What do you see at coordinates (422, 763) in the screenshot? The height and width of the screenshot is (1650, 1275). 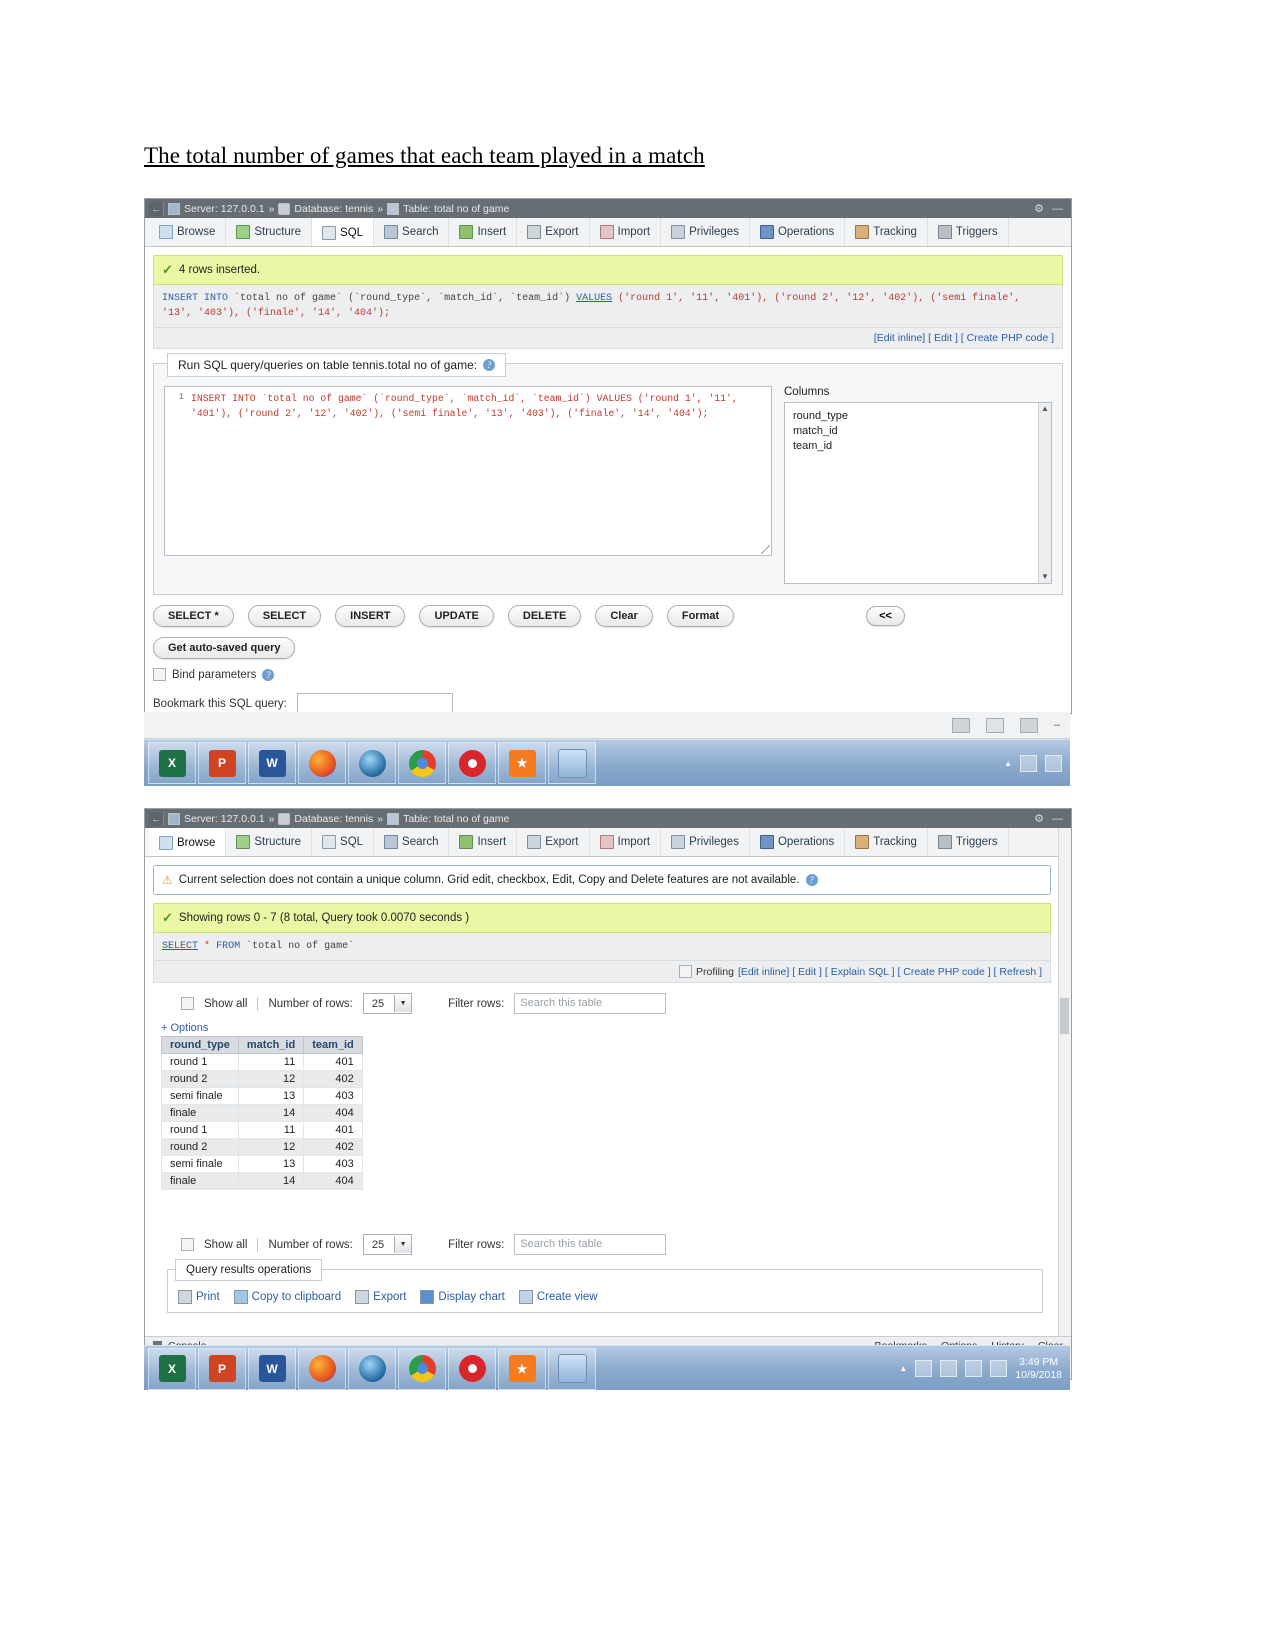 I see `taskbar-chrome` at bounding box center [422, 763].